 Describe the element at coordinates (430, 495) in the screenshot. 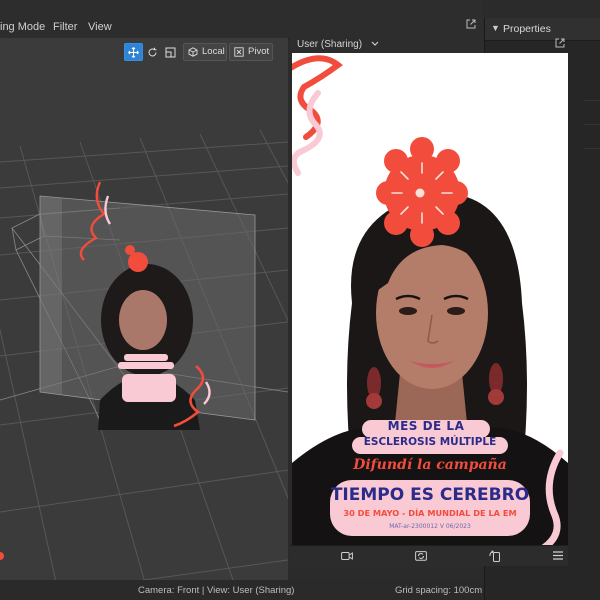

I see `overlay-line4: TIEMPO ES CEREBRO` at that location.